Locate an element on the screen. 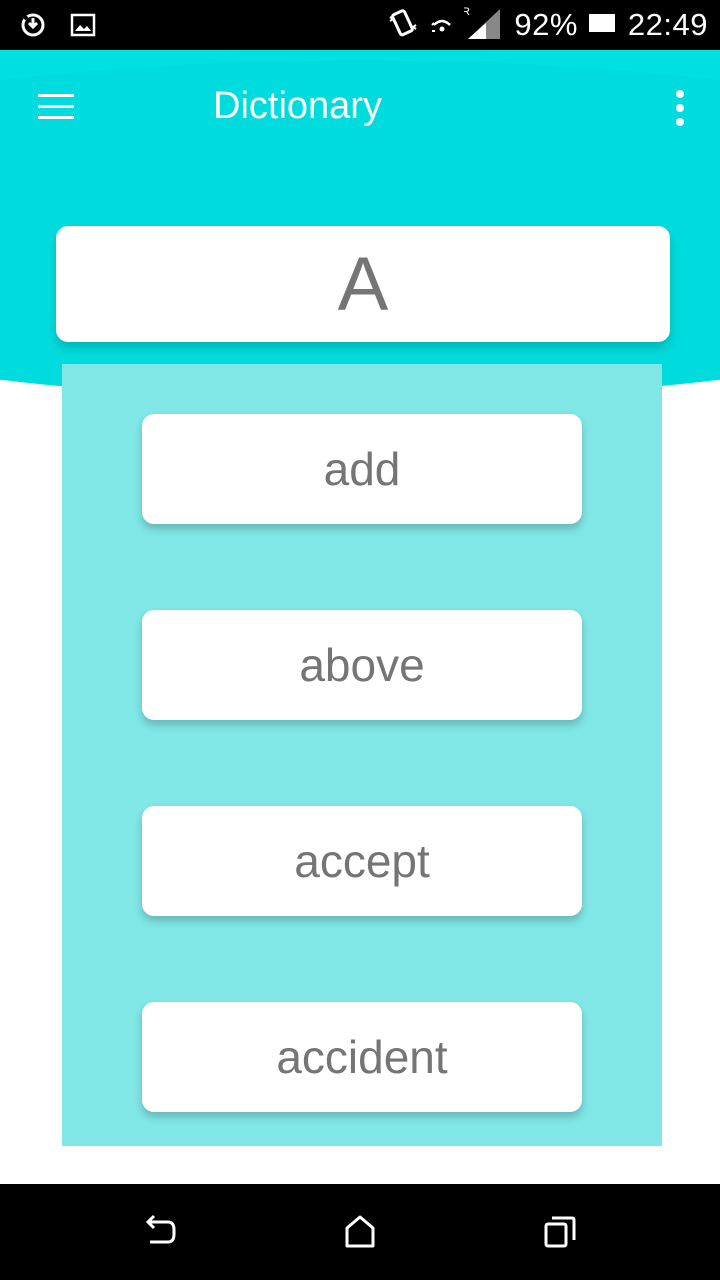  clock: 22:49 is located at coordinates (667, 24).